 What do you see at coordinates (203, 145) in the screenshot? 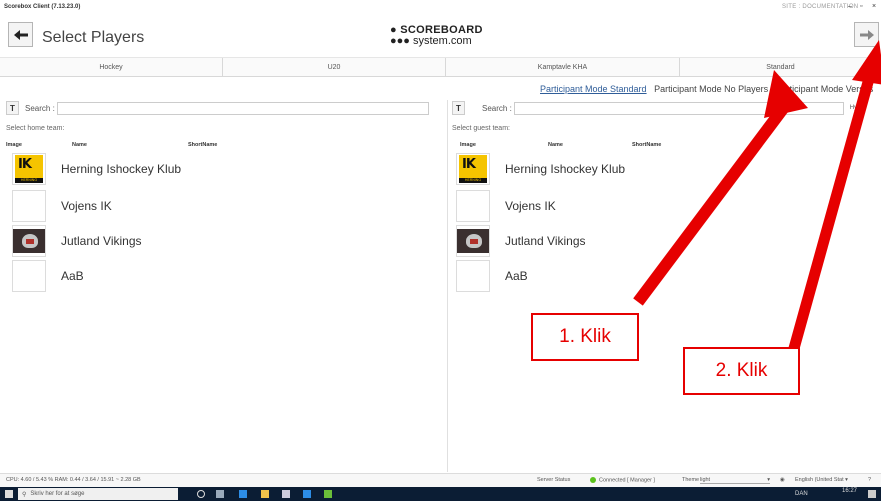
I see `home-col-shortname: ShortName` at bounding box center [203, 145].